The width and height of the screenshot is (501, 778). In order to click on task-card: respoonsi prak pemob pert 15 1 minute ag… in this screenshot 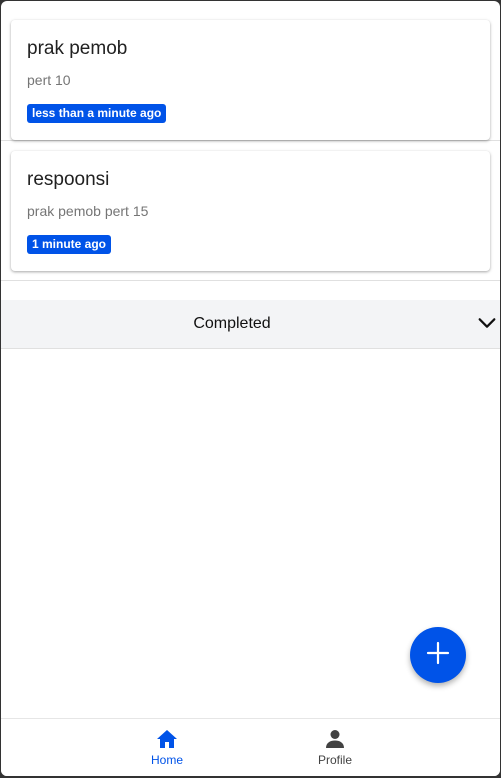, I will do `click(250, 211)`.